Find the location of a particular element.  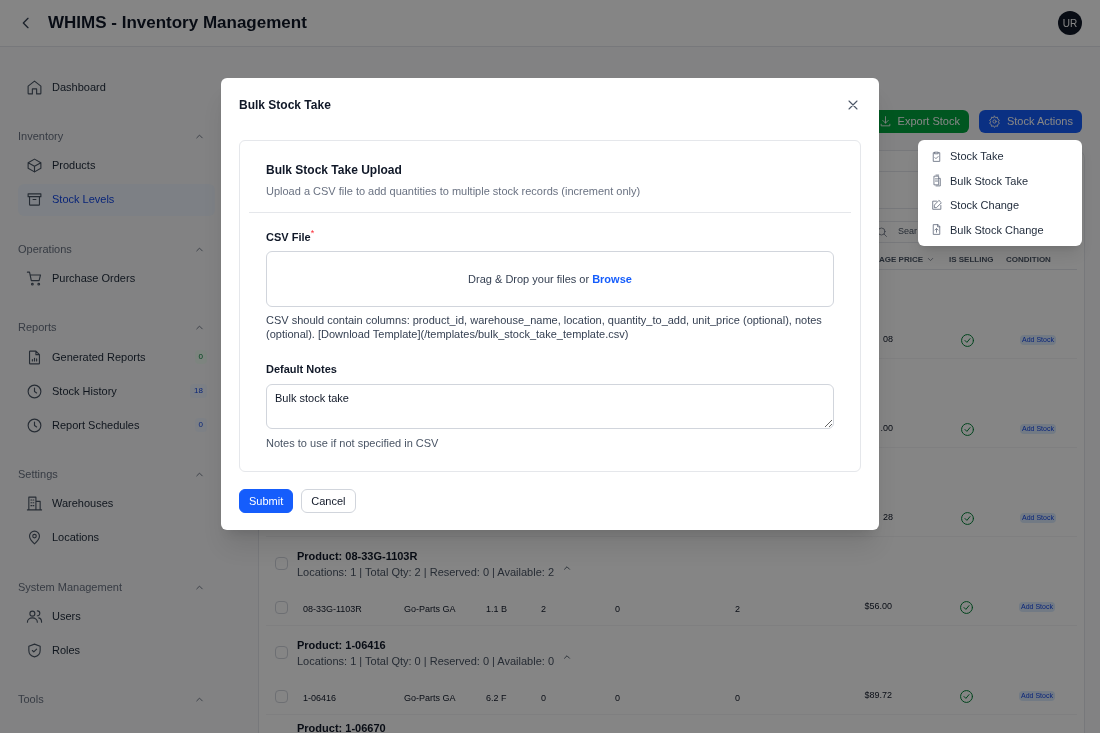

product-summary: Locations: 1 | Total Qty: 0 | Reserved: 0 | Available: 0 is located at coordinates (426, 661).